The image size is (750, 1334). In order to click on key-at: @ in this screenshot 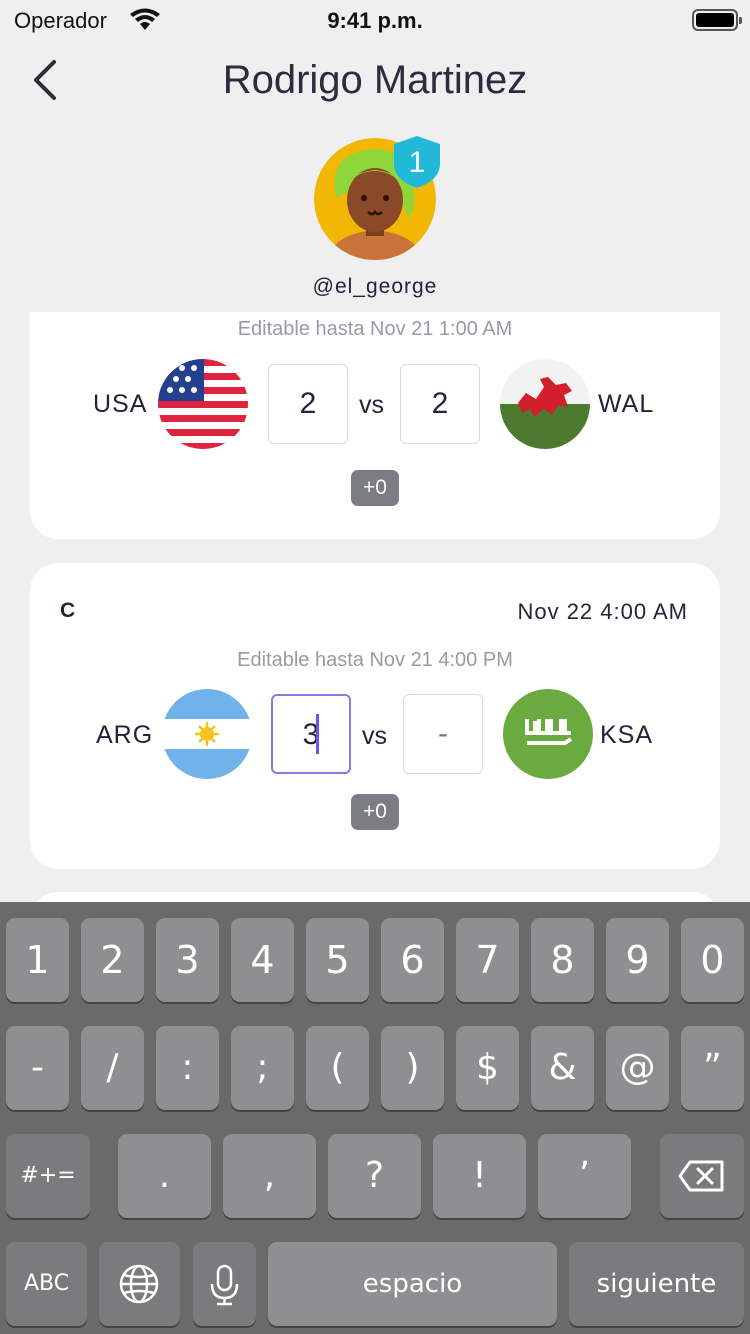, I will do `click(637, 1068)`.